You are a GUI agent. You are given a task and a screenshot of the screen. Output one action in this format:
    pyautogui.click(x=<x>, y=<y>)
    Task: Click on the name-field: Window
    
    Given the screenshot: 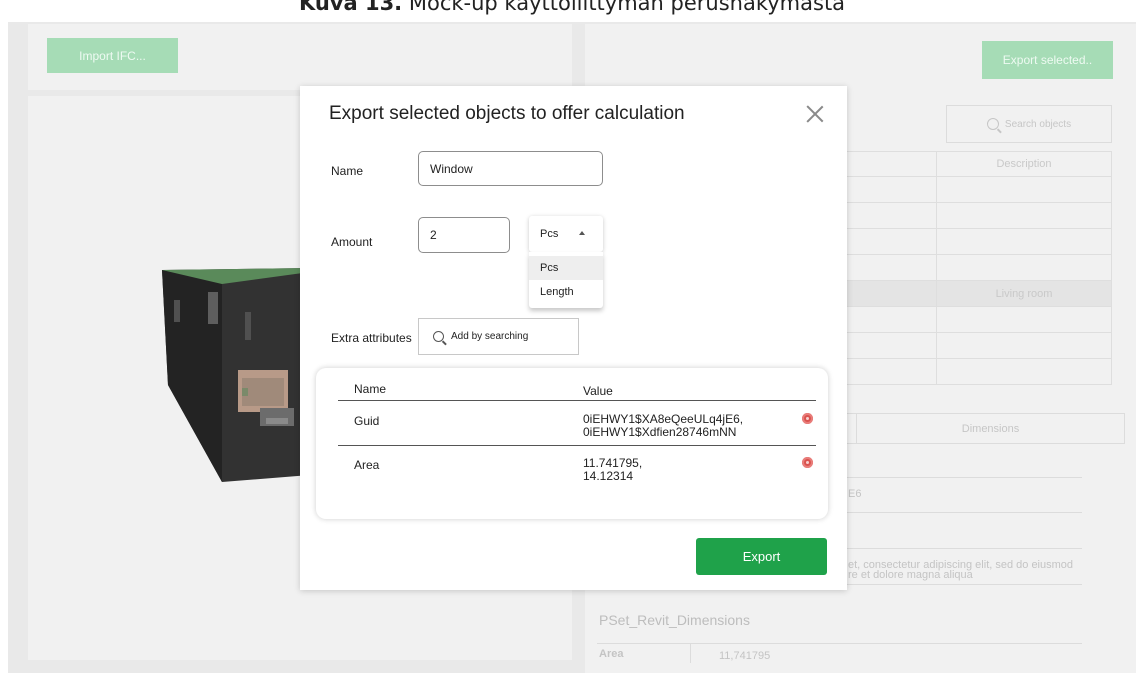 What is the action you would take?
    pyautogui.click(x=510, y=168)
    